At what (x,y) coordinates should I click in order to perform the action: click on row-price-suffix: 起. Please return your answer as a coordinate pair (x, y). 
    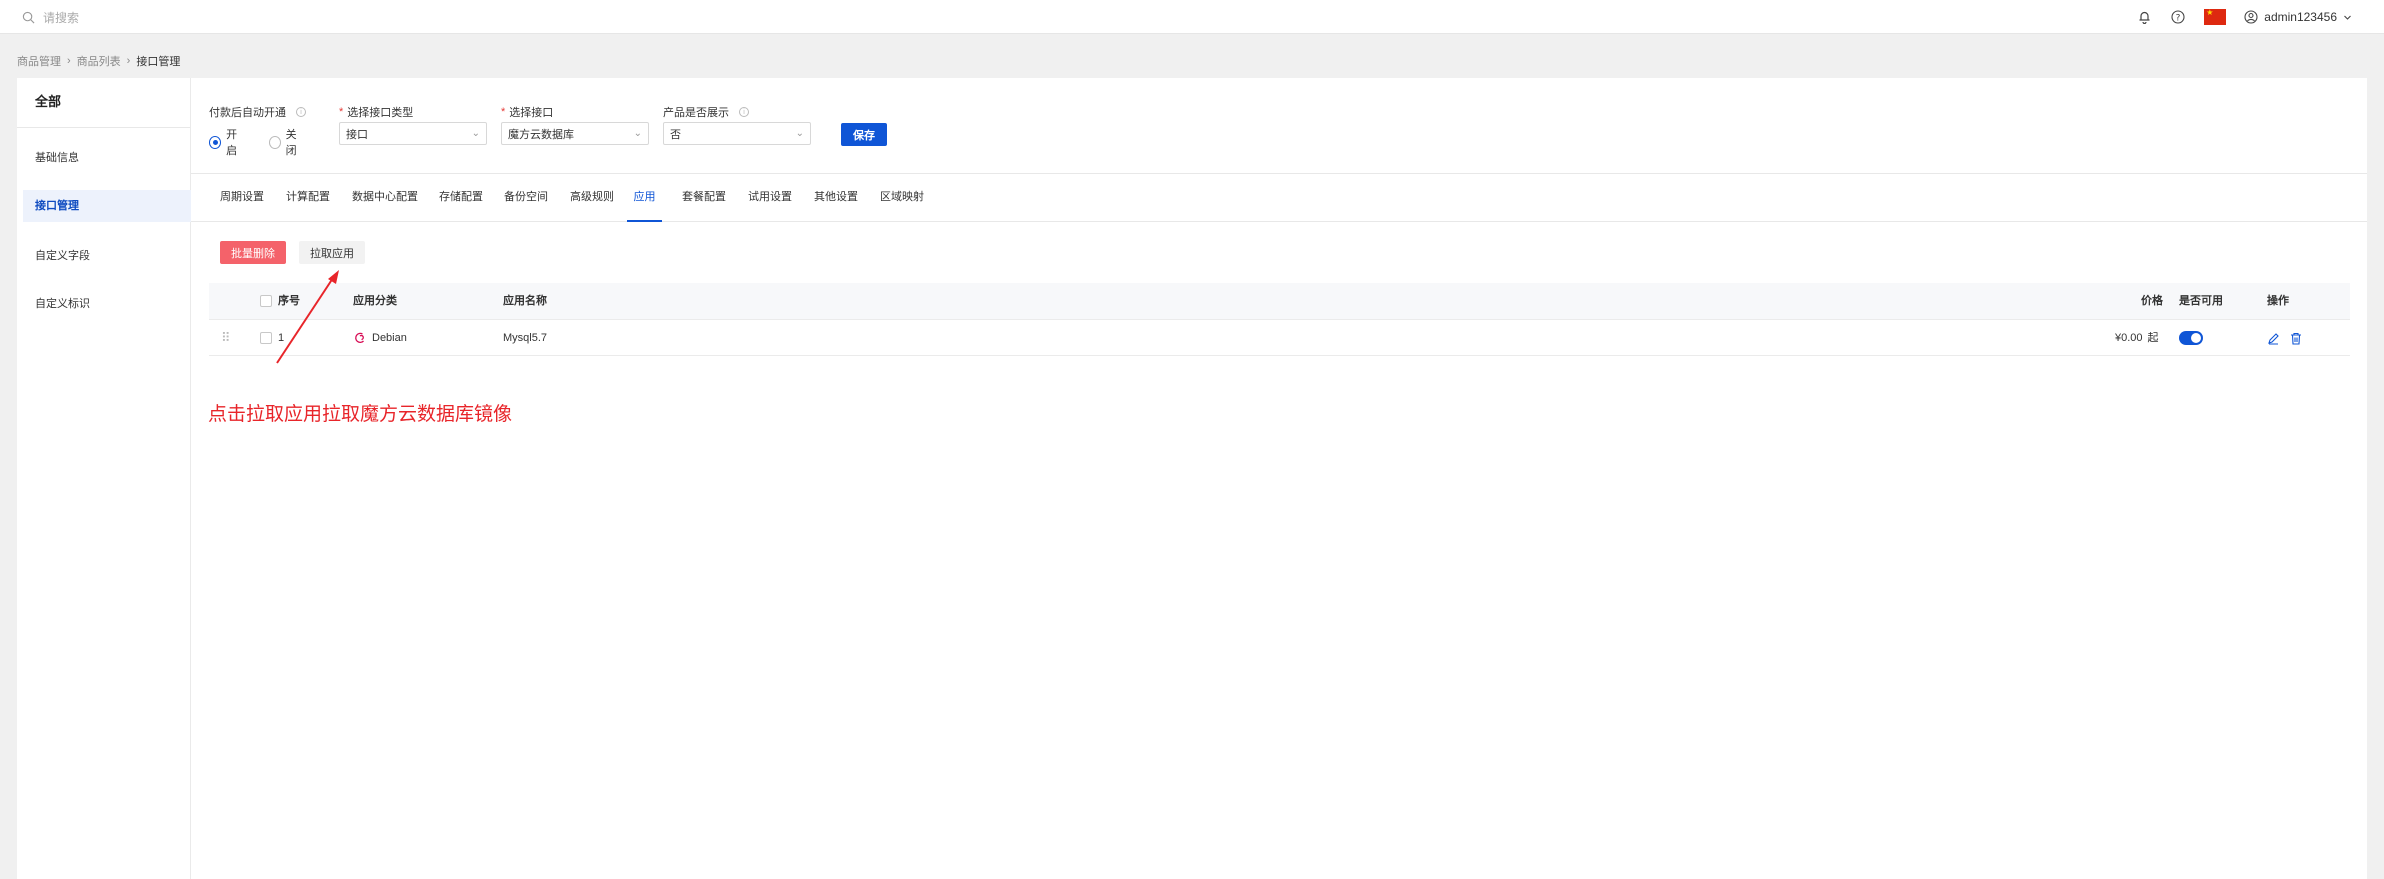
    Looking at the image, I should click on (2153, 338).